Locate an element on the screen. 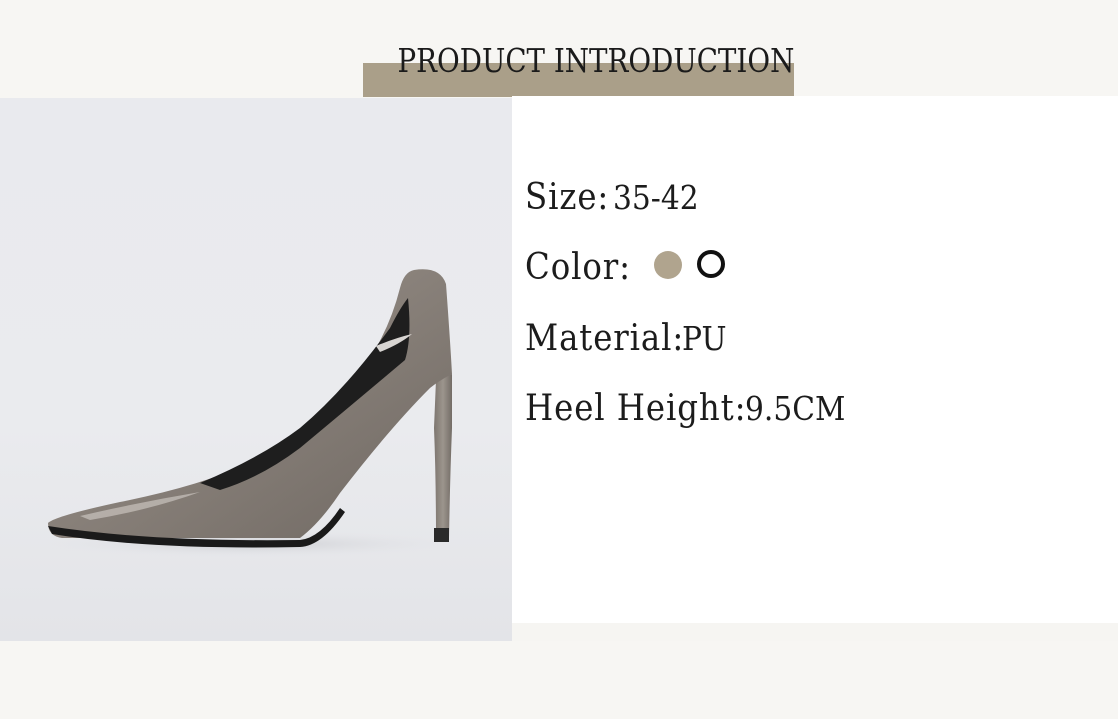 The image size is (1118, 719). size-label: Size: is located at coordinates (567, 197).